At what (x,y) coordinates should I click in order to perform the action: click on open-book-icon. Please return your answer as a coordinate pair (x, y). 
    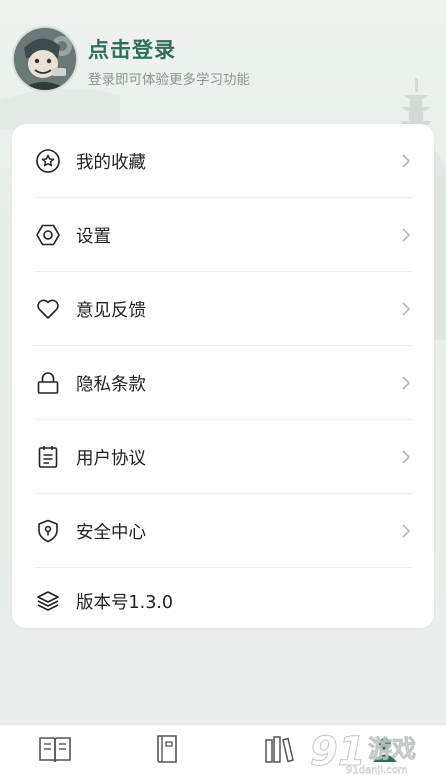
    Looking at the image, I should click on (55, 750).